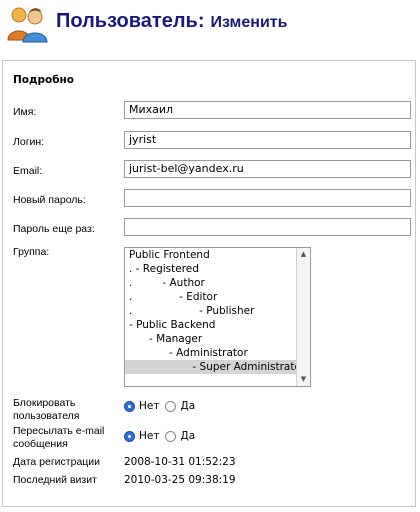 This screenshot has width=420, height=512. Describe the element at coordinates (46, 416) in the screenshot. I see `block-user-label-line2: пользователя` at that location.